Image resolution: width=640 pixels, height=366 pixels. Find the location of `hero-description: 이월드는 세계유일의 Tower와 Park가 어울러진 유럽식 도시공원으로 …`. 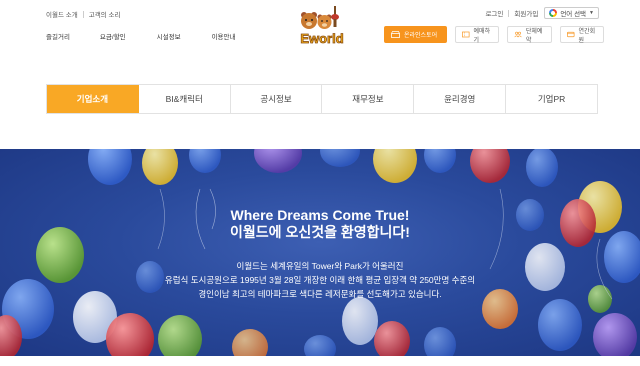

hero-description: 이월드는 세계유일의 Tower와 Park가 어울러진 유럽식 도시공원으로 … is located at coordinates (320, 280).